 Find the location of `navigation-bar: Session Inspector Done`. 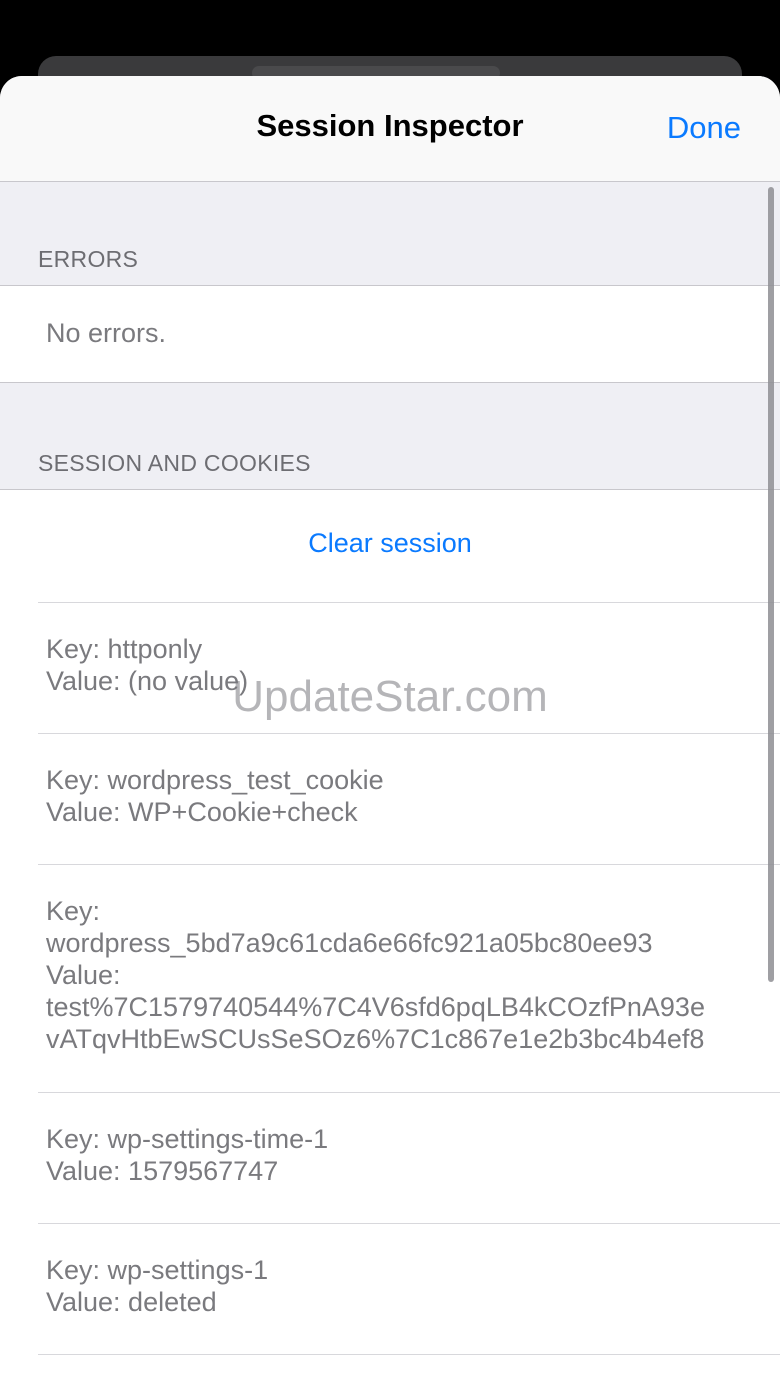

navigation-bar: Session Inspector Done is located at coordinates (390, 129).